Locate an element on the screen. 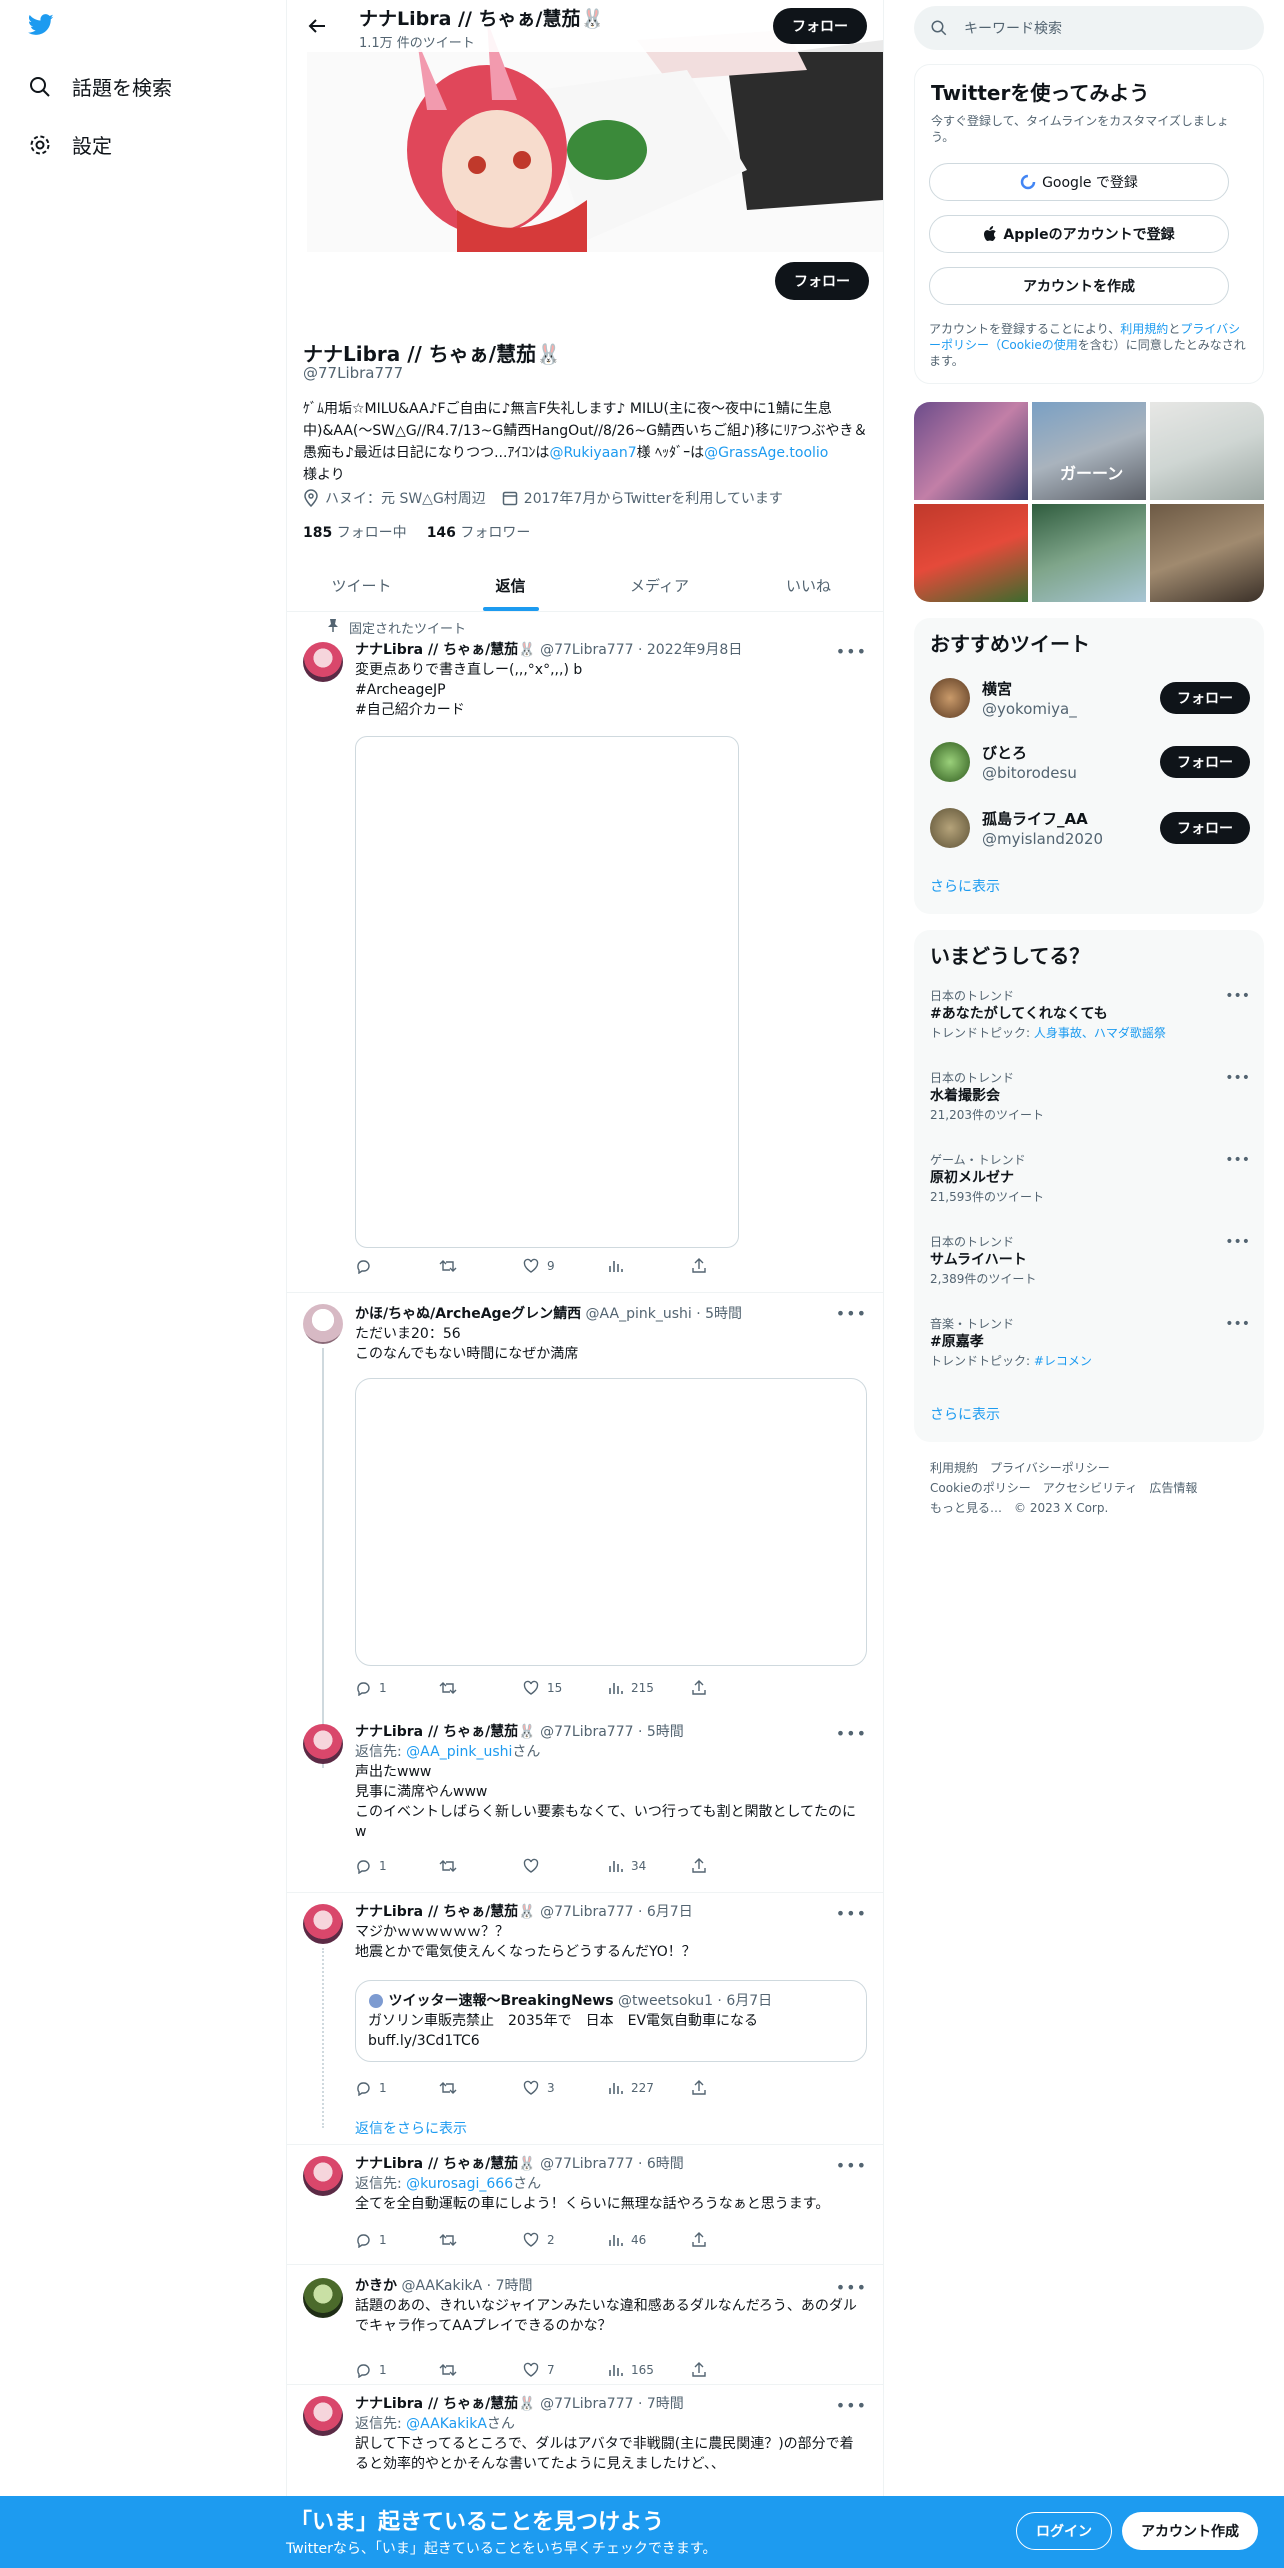 The height and width of the screenshot is (2568, 1284). views-button: 34 is located at coordinates (649, 1866).